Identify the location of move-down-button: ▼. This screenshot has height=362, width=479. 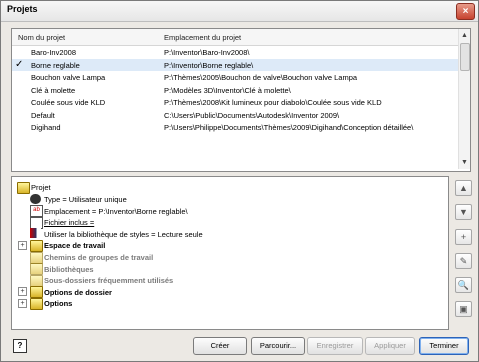
(463, 212).